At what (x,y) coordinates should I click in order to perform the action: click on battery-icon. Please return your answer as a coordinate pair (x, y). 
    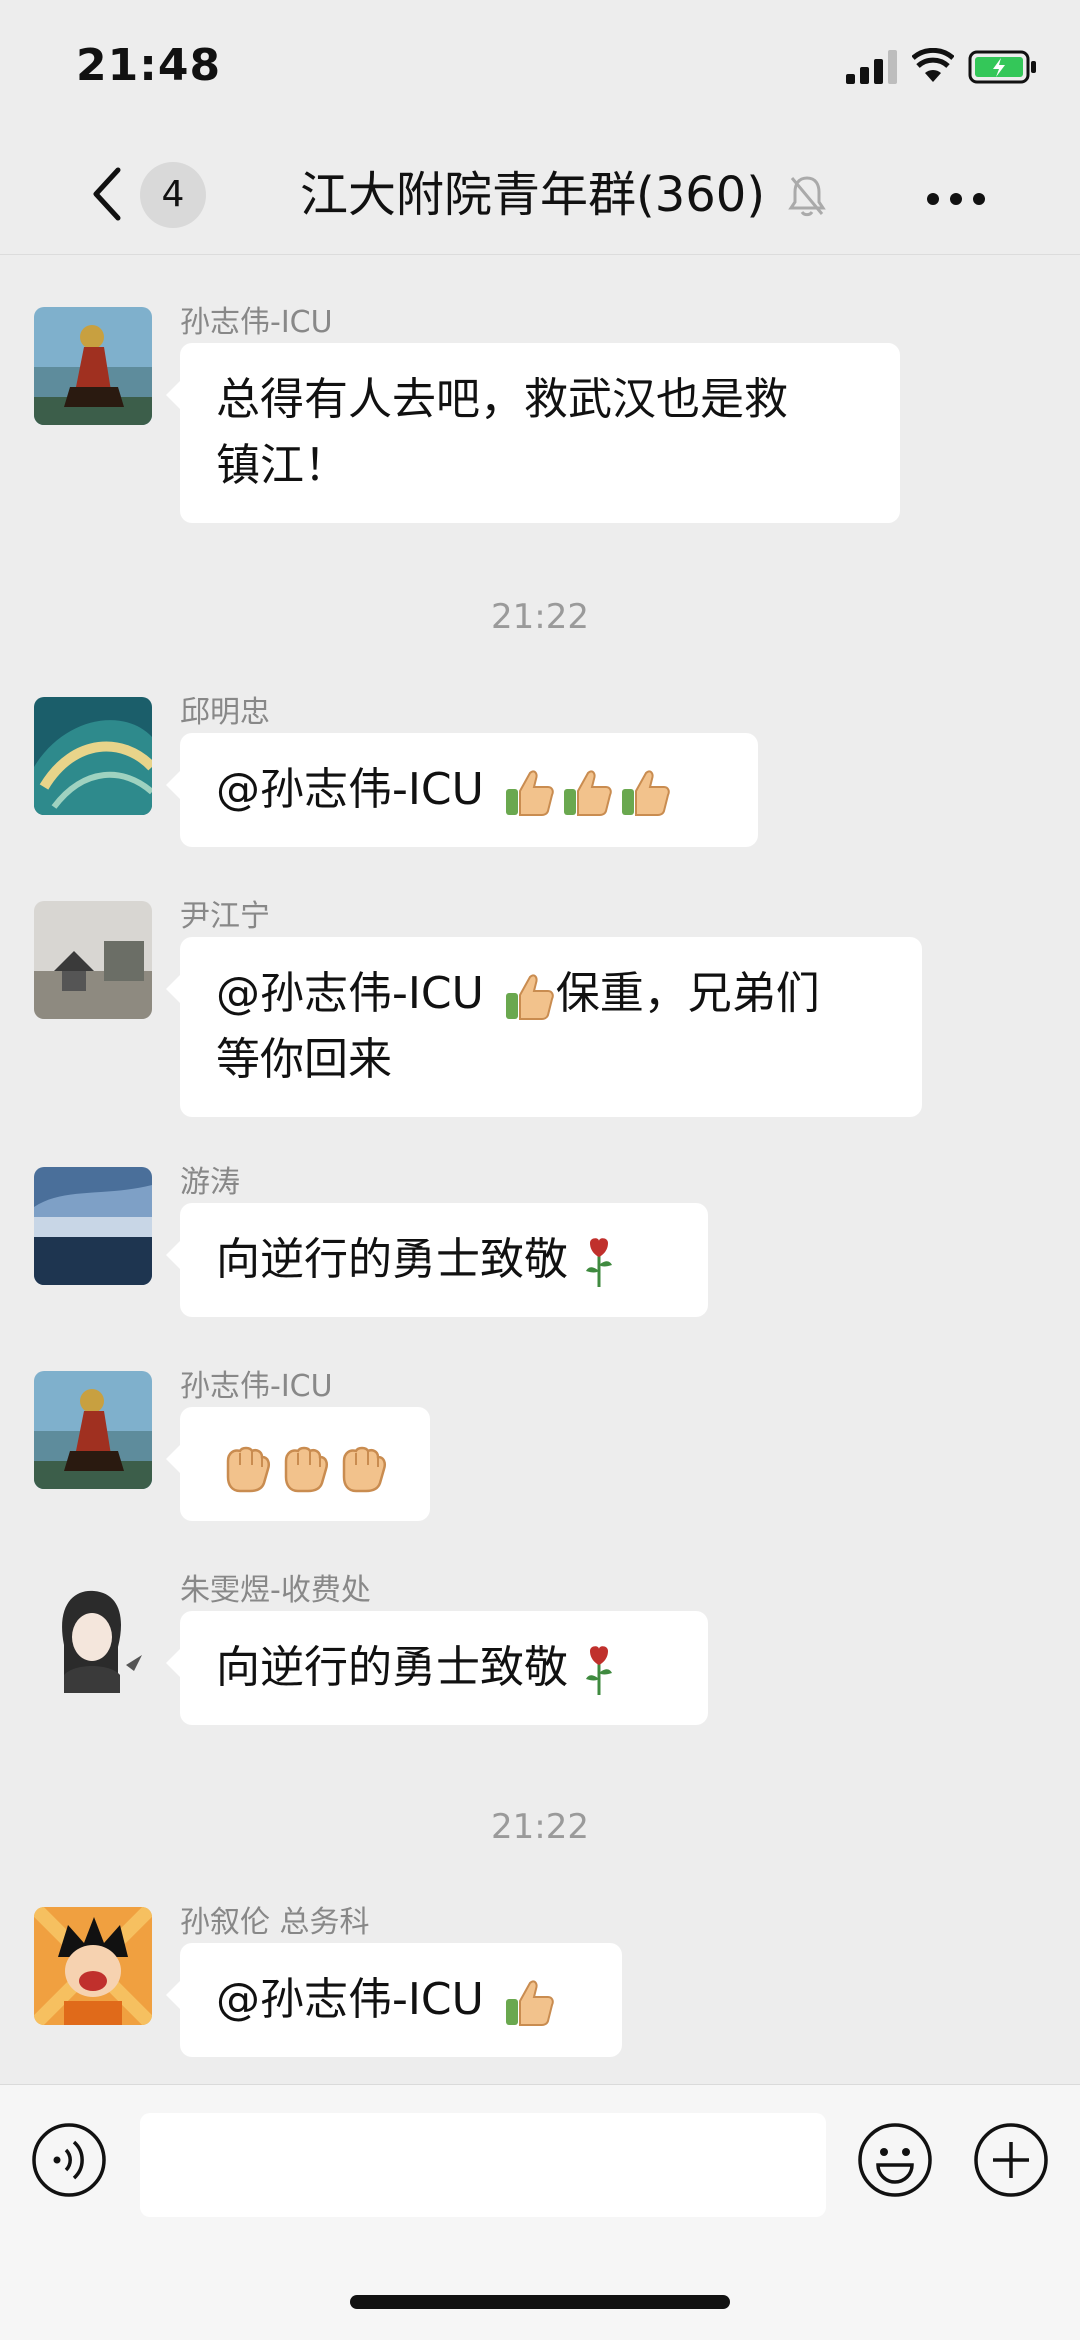
    Looking at the image, I should click on (1002, 67).